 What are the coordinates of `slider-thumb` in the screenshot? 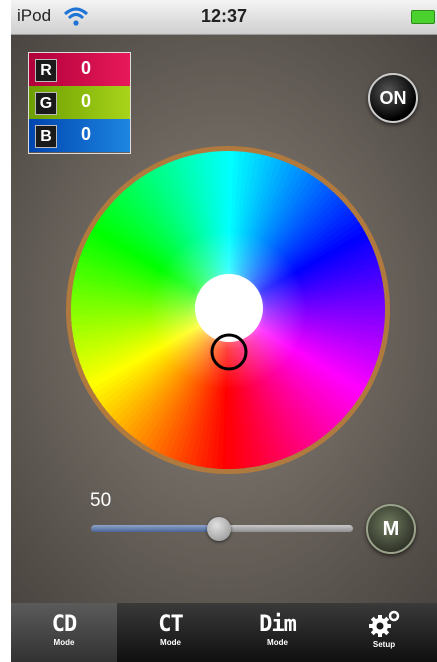 It's located at (219, 529).